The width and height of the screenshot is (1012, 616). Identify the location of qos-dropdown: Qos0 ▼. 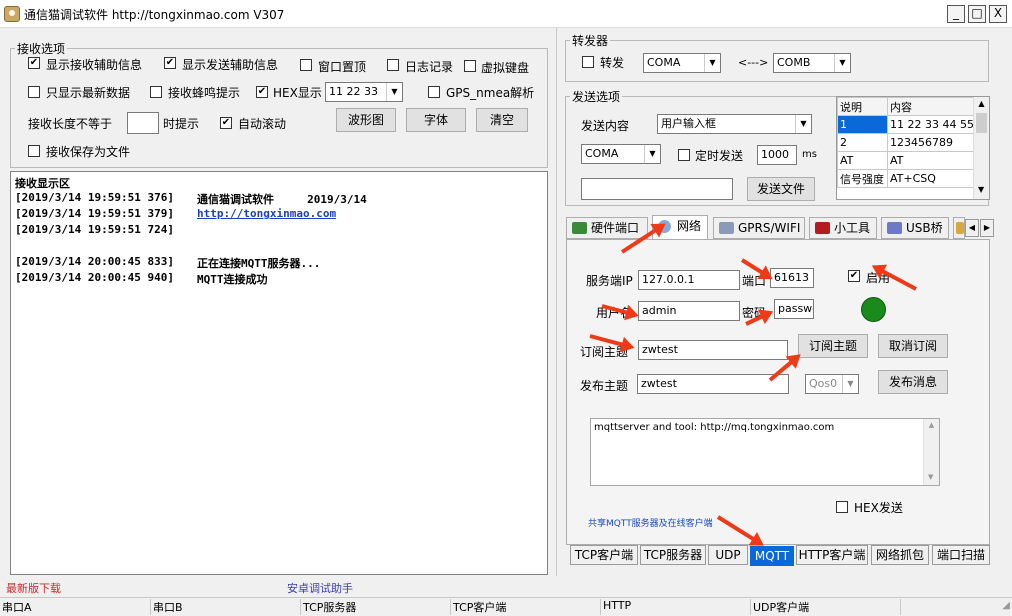
(832, 384).